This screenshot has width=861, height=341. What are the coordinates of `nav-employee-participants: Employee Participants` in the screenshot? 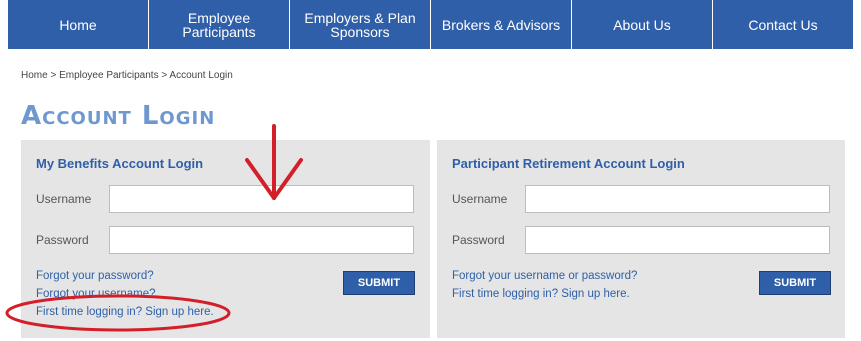 It's located at (219, 24).